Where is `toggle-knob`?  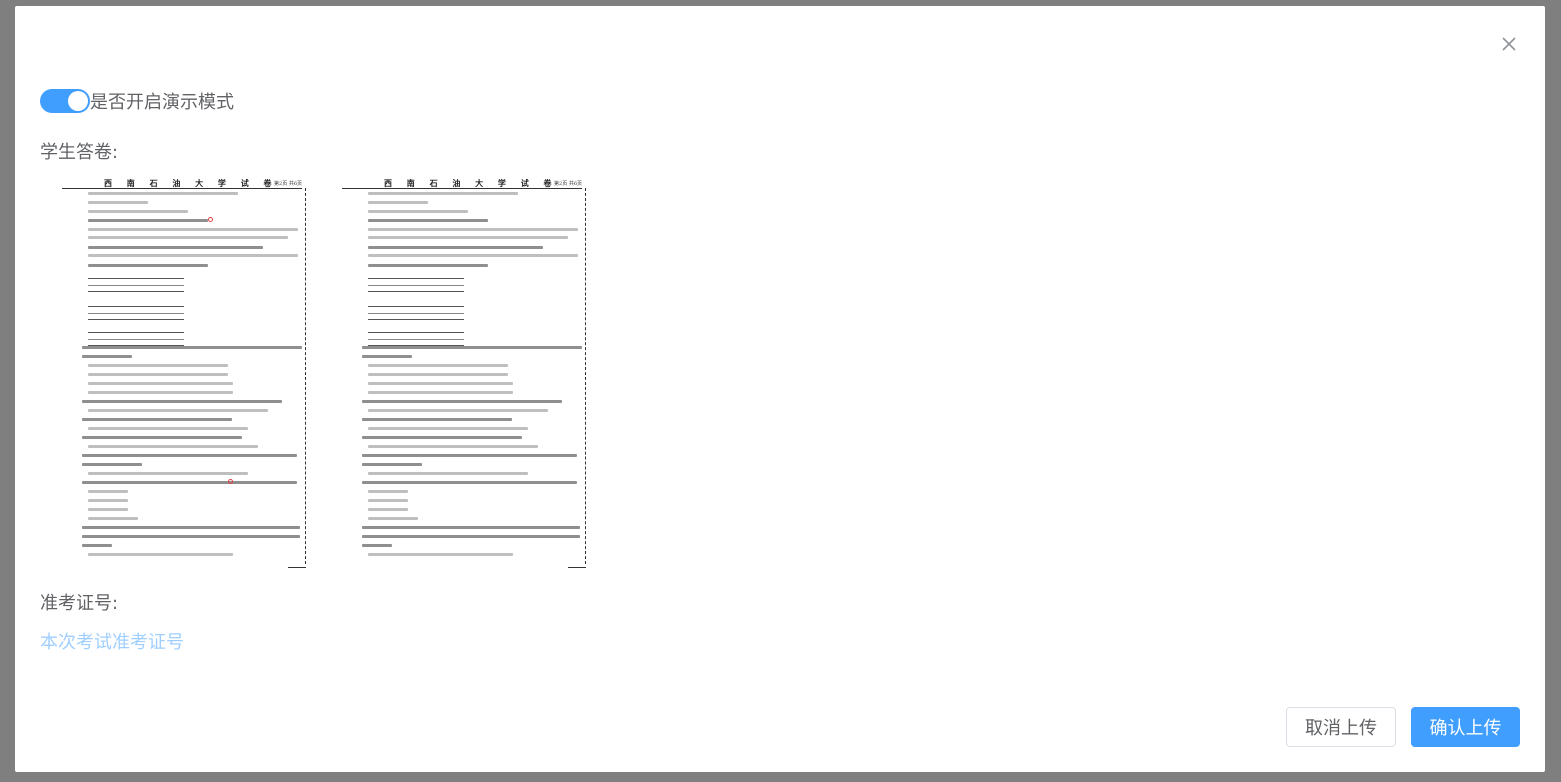 toggle-knob is located at coordinates (78, 101).